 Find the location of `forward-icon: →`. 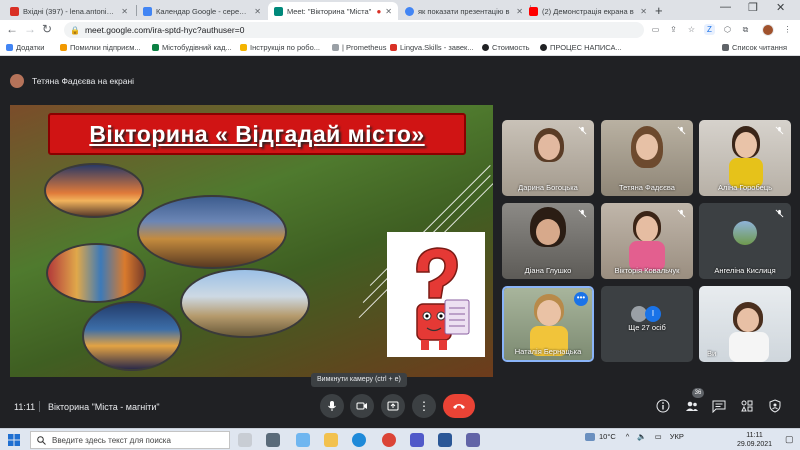

forward-icon: → is located at coordinates (30, 29).